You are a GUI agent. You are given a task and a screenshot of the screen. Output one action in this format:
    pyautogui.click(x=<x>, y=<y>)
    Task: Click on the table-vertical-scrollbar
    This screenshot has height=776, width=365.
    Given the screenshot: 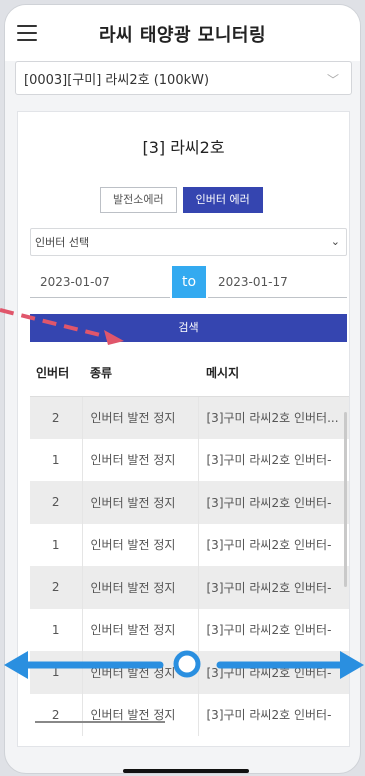 What is the action you would take?
    pyautogui.click(x=345, y=499)
    